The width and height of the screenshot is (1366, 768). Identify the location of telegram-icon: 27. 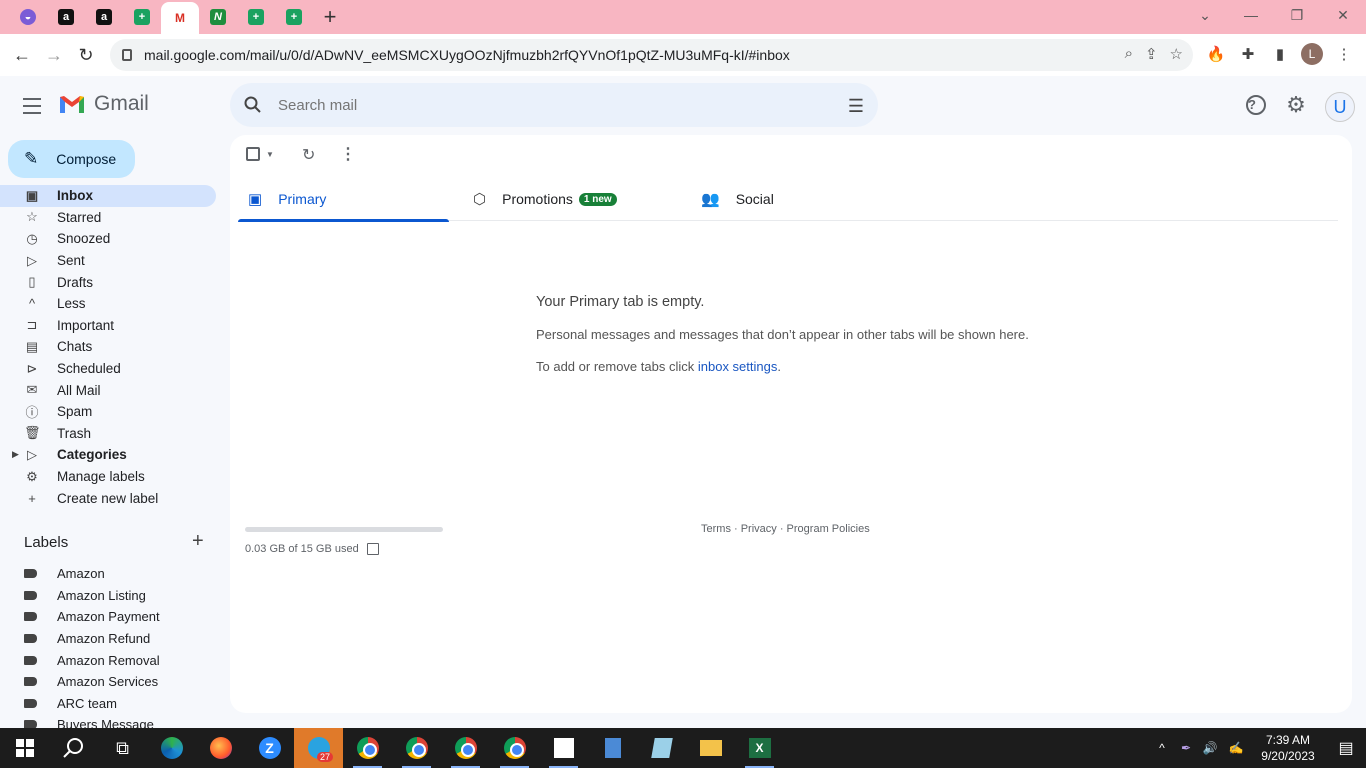
(318, 748).